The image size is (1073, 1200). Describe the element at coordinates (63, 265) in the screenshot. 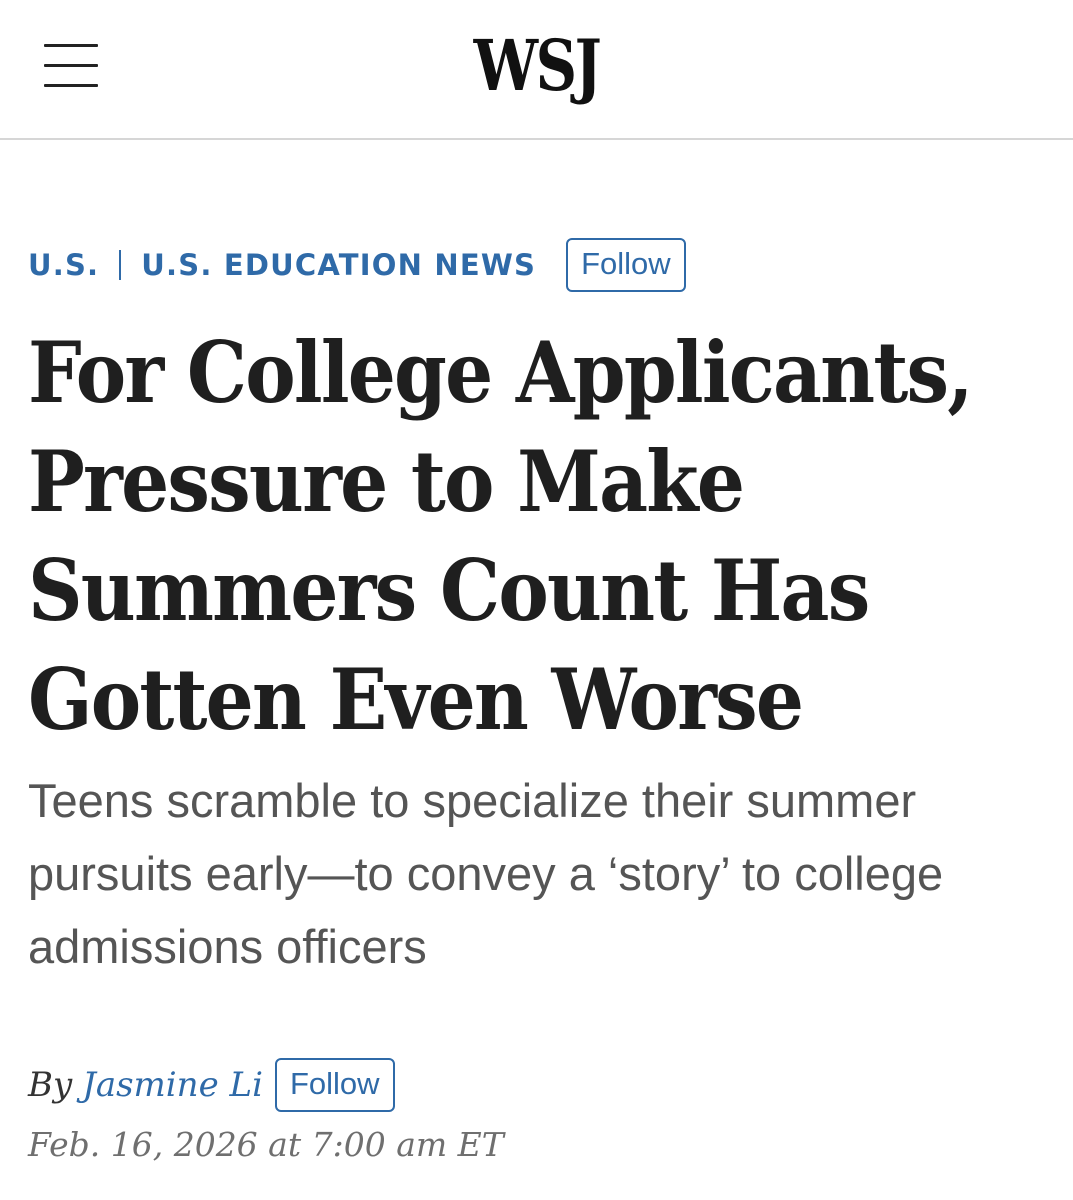

I see `section-link-us: U.S.` at that location.